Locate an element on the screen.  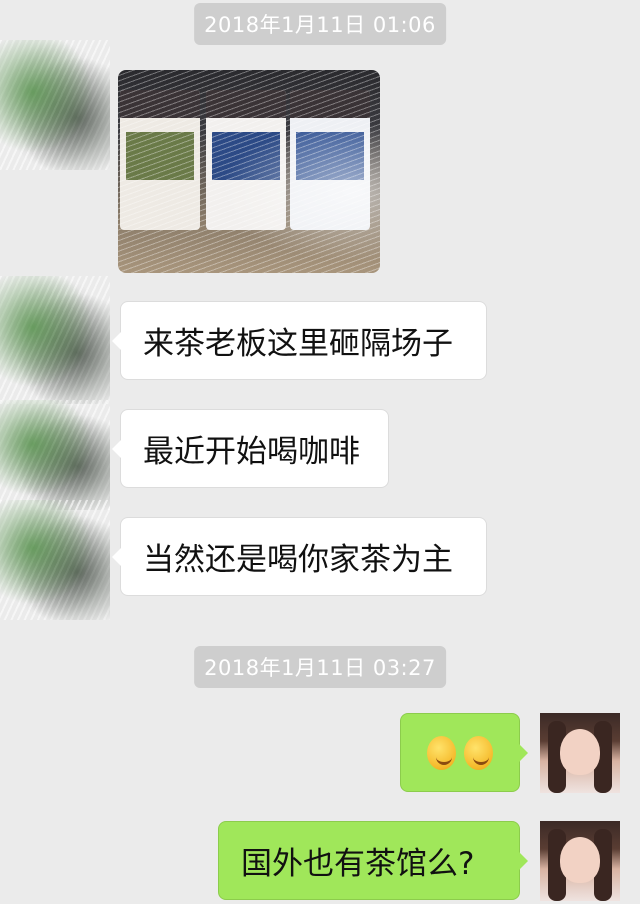
incoming-message: 当然还是喝你家茶为主 is located at coordinates (299, 556).